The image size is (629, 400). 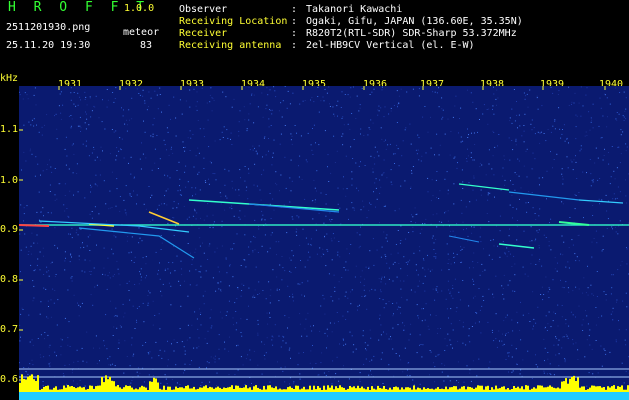 I want to click on mode-label: meteor, so click(x=141, y=32).